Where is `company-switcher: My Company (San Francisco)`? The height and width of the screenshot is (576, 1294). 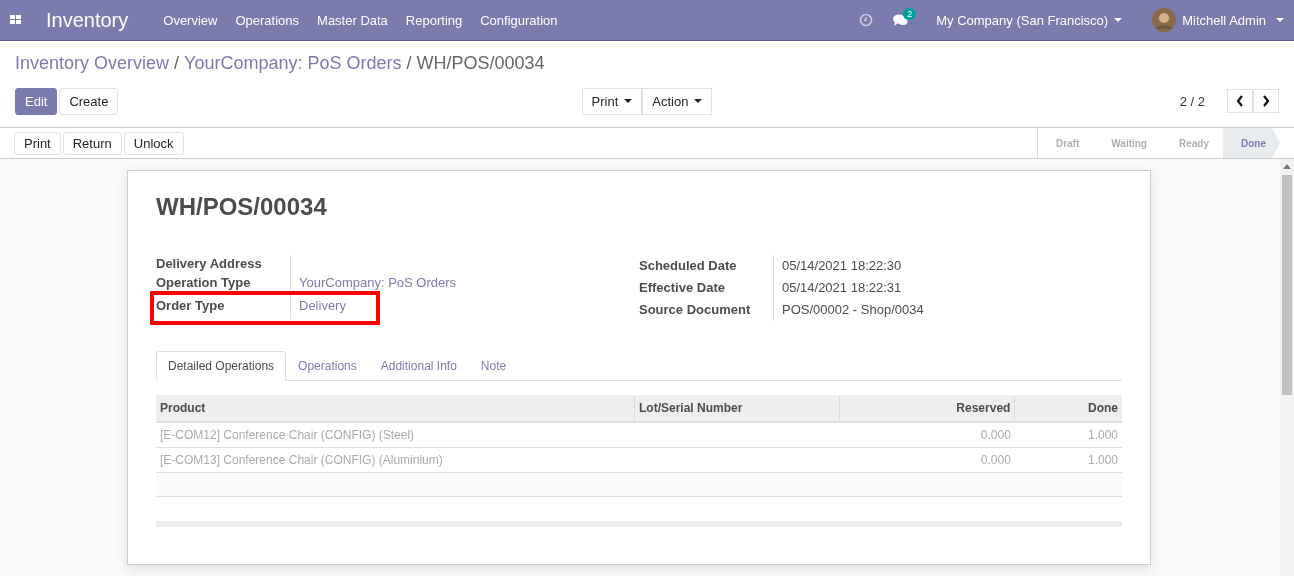 company-switcher: My Company (San Francisco) is located at coordinates (1029, 20).